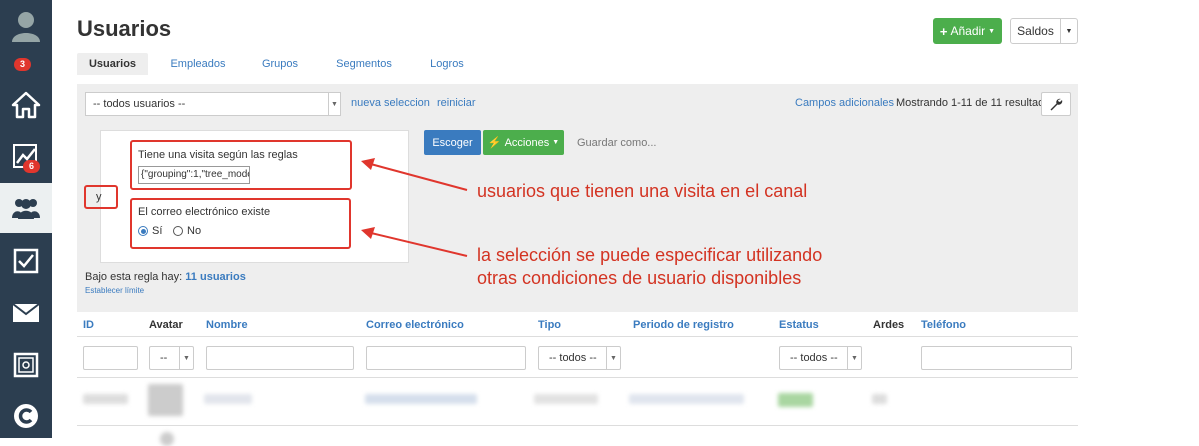 This screenshot has width=1199, height=446. Describe the element at coordinates (110, 358) in the screenshot. I see `id-filter-input` at that location.